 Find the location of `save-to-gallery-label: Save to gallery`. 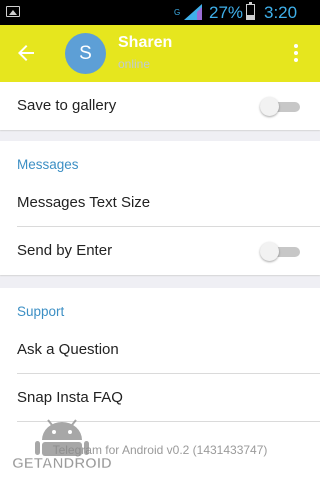

save-to-gallery-label: Save to gallery is located at coordinates (67, 105).